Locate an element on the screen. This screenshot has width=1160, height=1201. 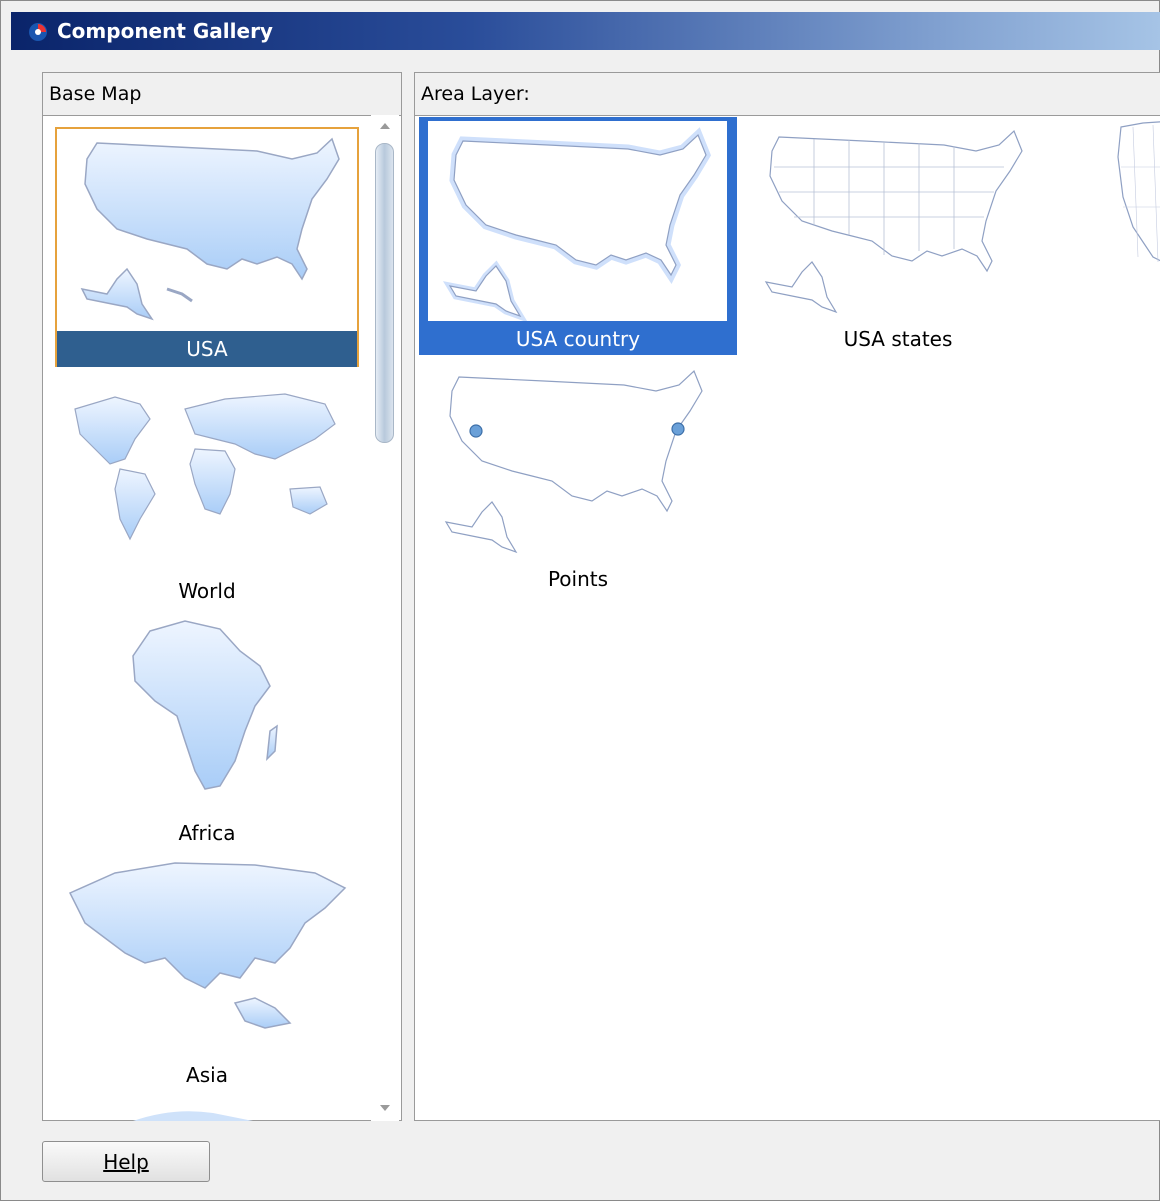
base-map-item-label: Africa is located at coordinates (207, 833).